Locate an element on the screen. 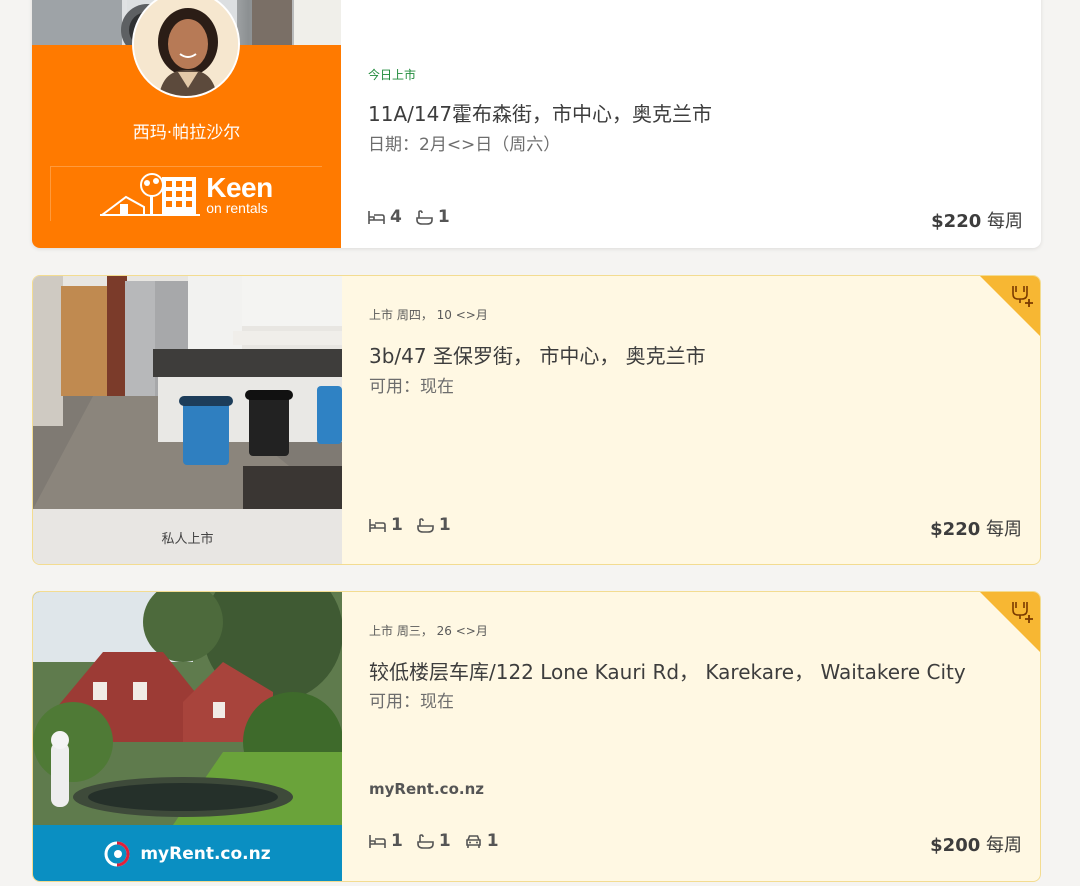 Image resolution: width=1080 pixels, height=886 pixels. keen-logo-line2: on rentals is located at coordinates (237, 207).